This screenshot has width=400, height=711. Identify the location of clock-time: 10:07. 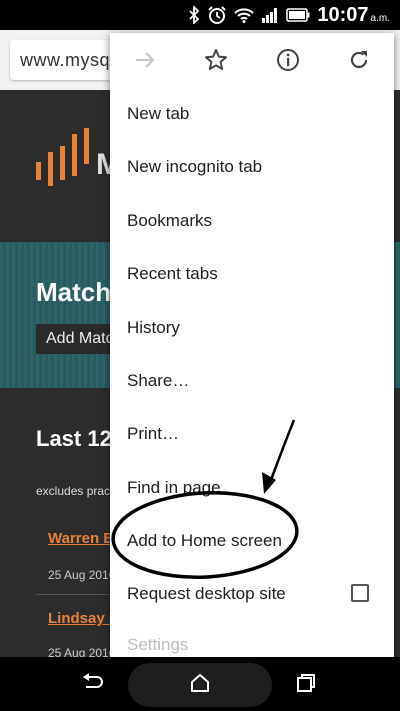
(343, 14).